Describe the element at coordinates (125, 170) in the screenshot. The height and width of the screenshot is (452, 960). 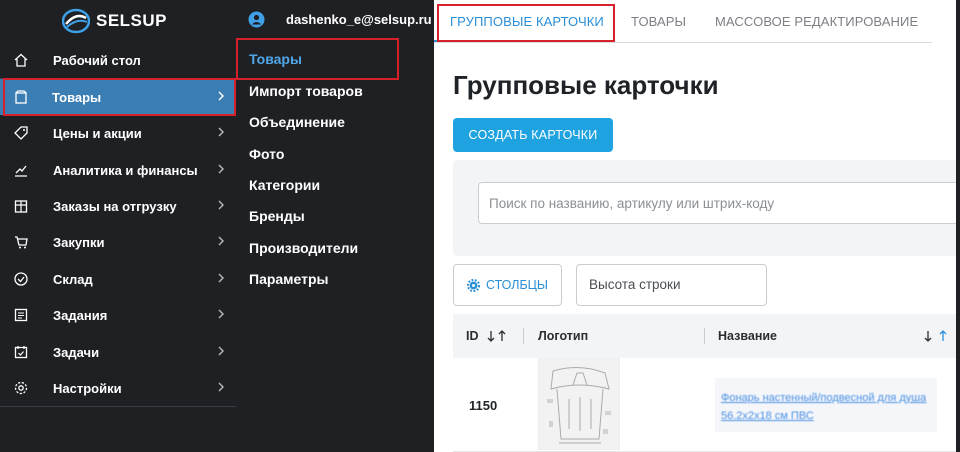
I see `sidebar-item-label: Аналитика и финансы` at that location.